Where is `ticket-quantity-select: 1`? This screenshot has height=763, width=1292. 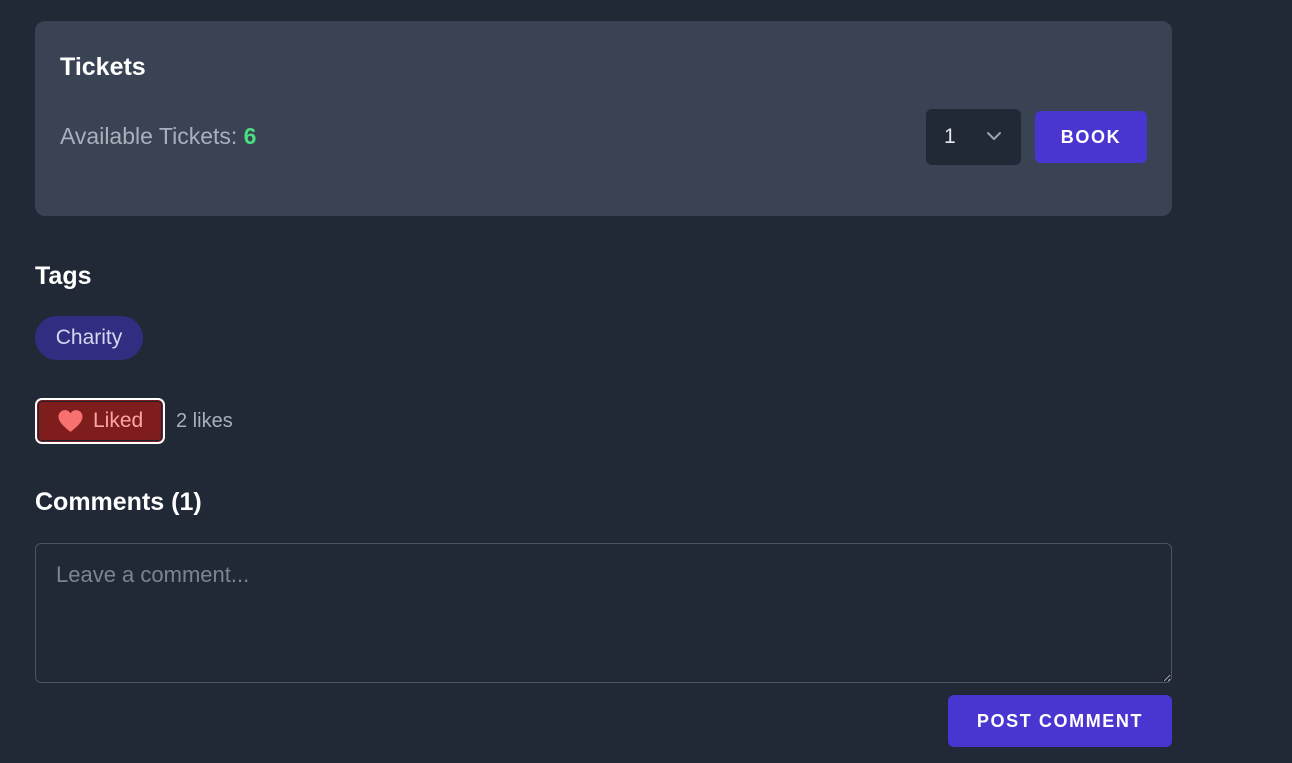 ticket-quantity-select: 1 is located at coordinates (973, 137).